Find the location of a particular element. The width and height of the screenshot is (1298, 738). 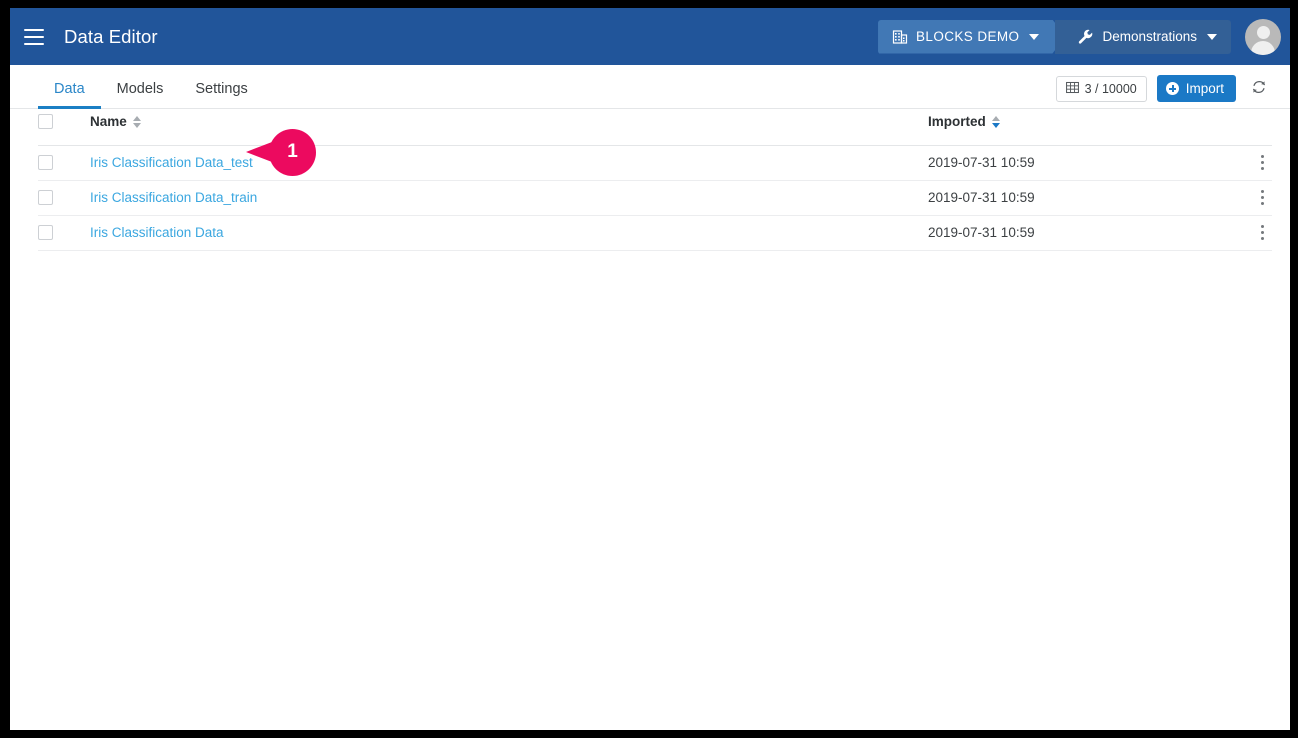

column-actions is located at coordinates (1250, 127).